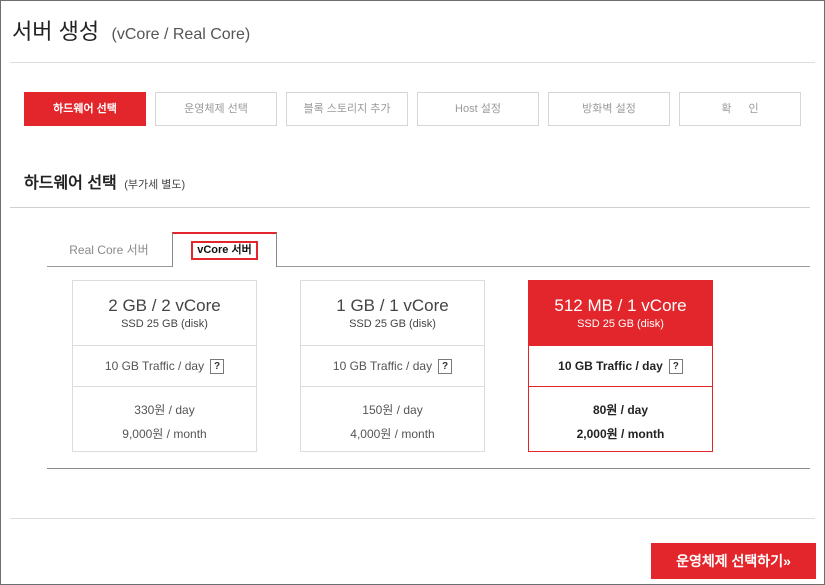 The image size is (825, 585). Describe the element at coordinates (620, 410) in the screenshot. I see `plan-price-day: 80원 / day` at that location.